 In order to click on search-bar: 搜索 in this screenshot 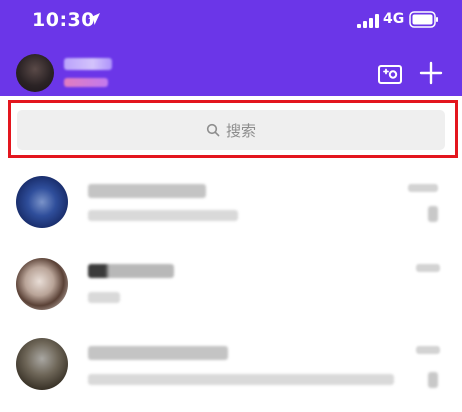, I will do `click(231, 130)`.